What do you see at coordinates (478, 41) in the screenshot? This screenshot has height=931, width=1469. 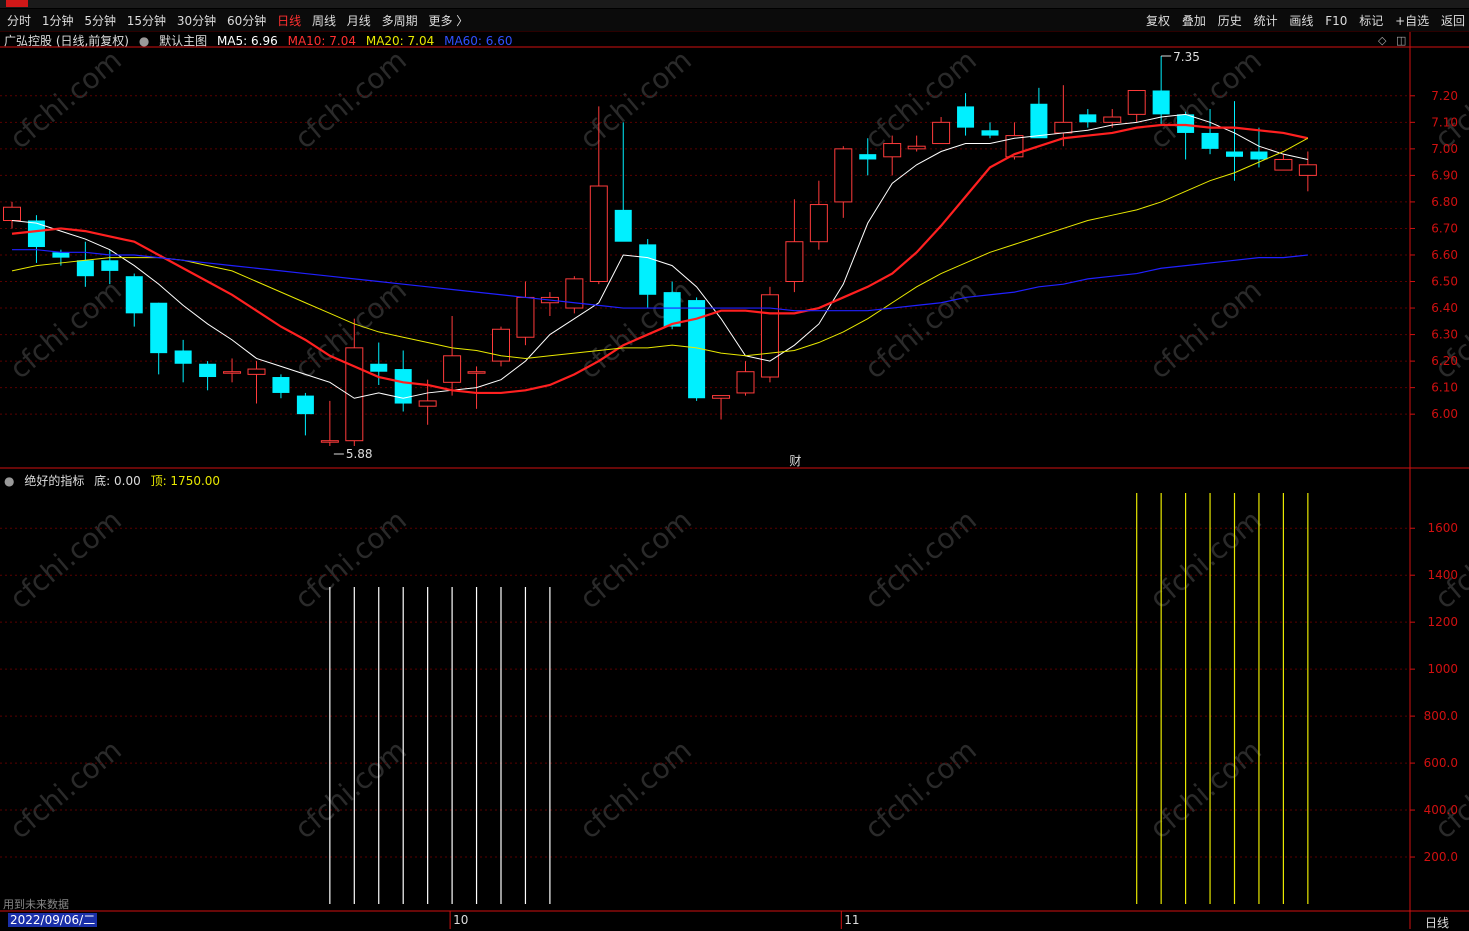 I see `ma60-value: MA60: 6.60` at bounding box center [478, 41].